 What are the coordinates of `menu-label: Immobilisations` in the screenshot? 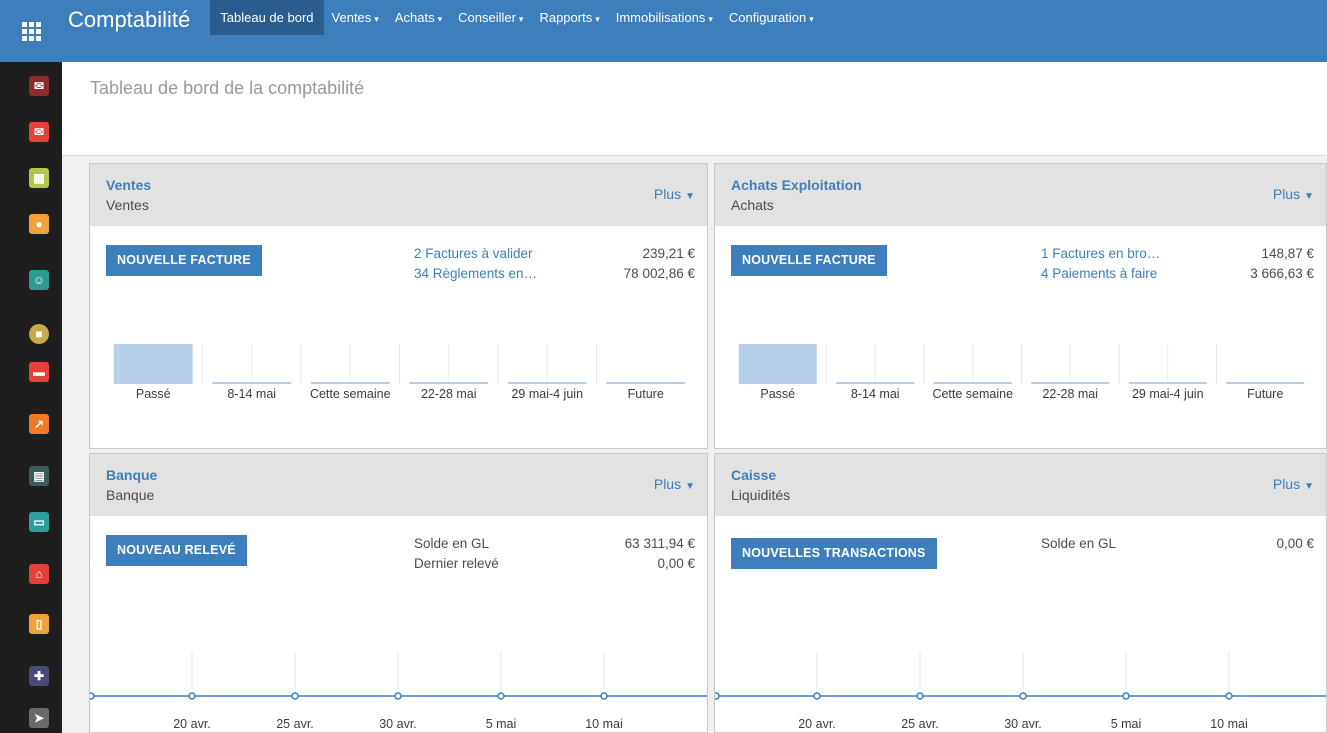 It's located at (660, 17).